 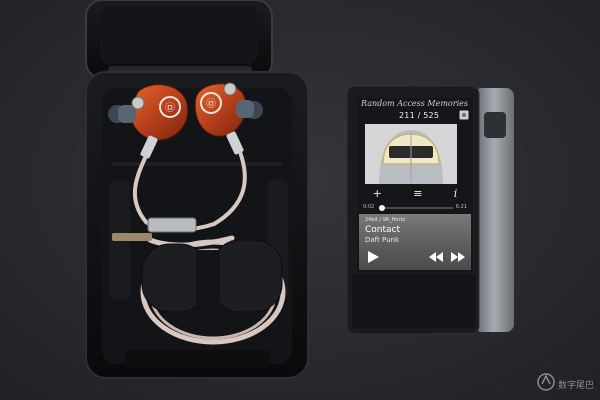 I want to click on dap-toolbar: + ≡ i, so click(x=415, y=193).